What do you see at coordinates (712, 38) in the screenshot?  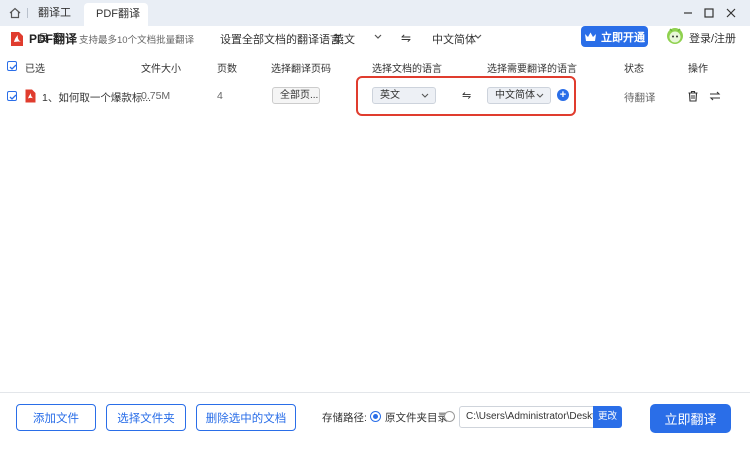 I see `login-register-link: 登录/注册` at bounding box center [712, 38].